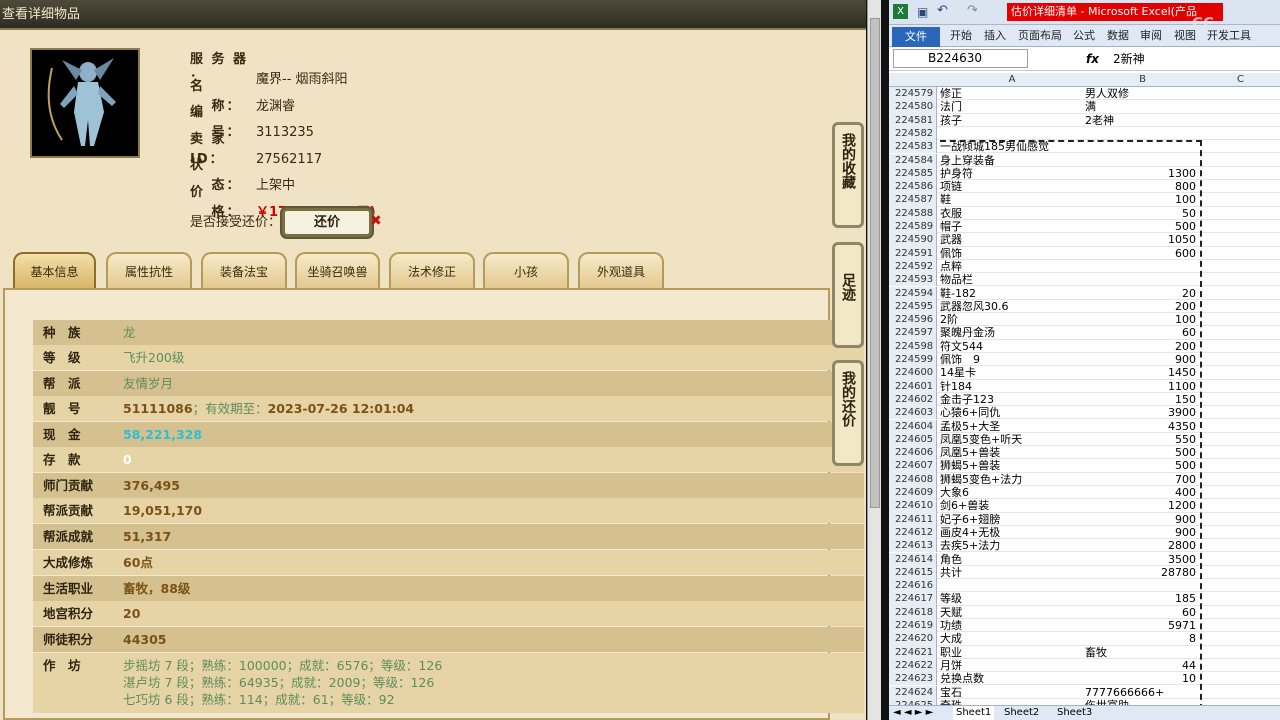  I want to click on cell-a: 剑6+兽装, so click(1012, 505).